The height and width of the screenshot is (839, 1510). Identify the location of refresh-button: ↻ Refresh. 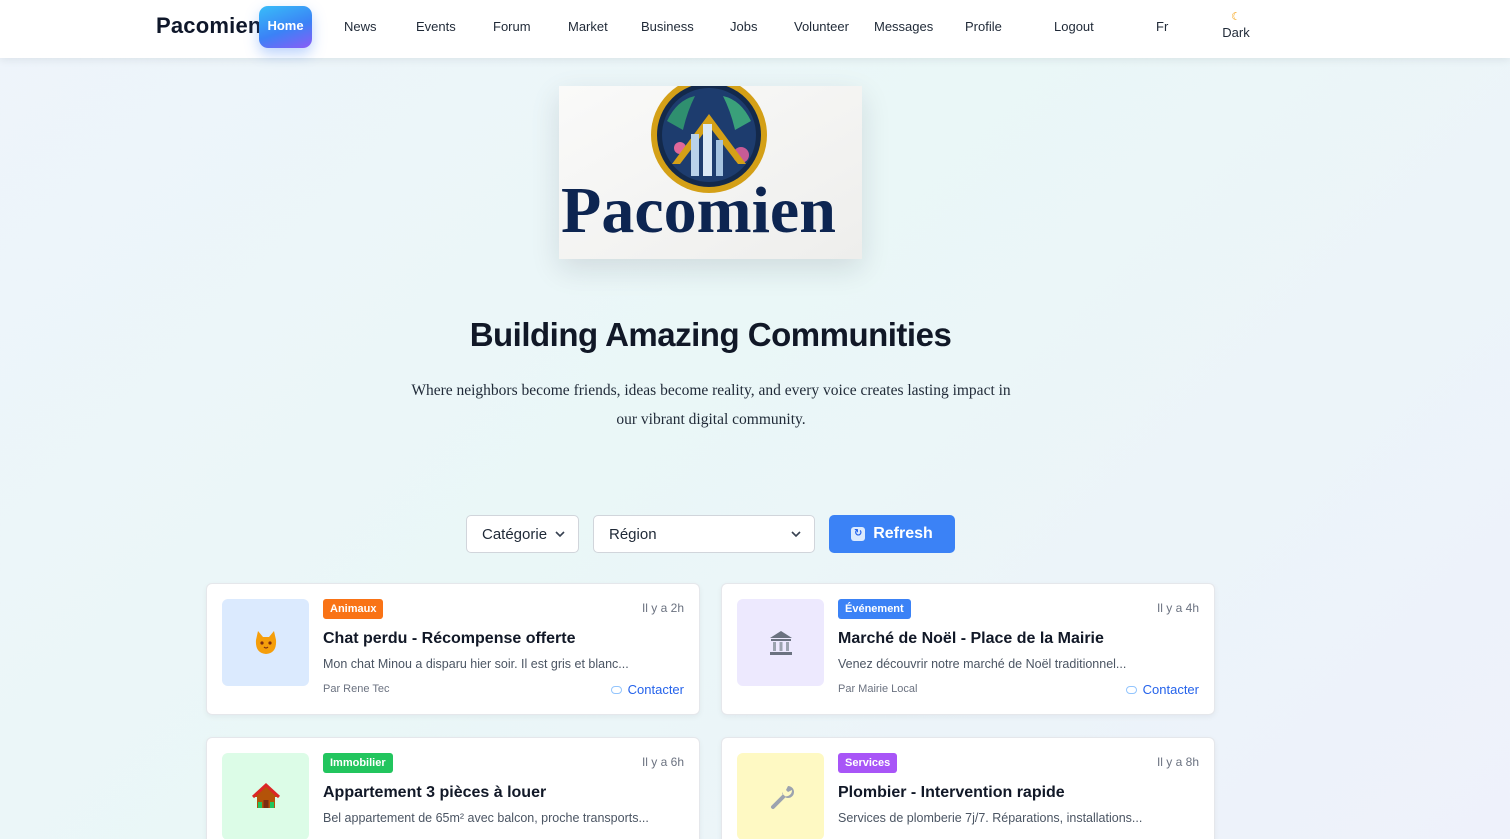
(892, 534).